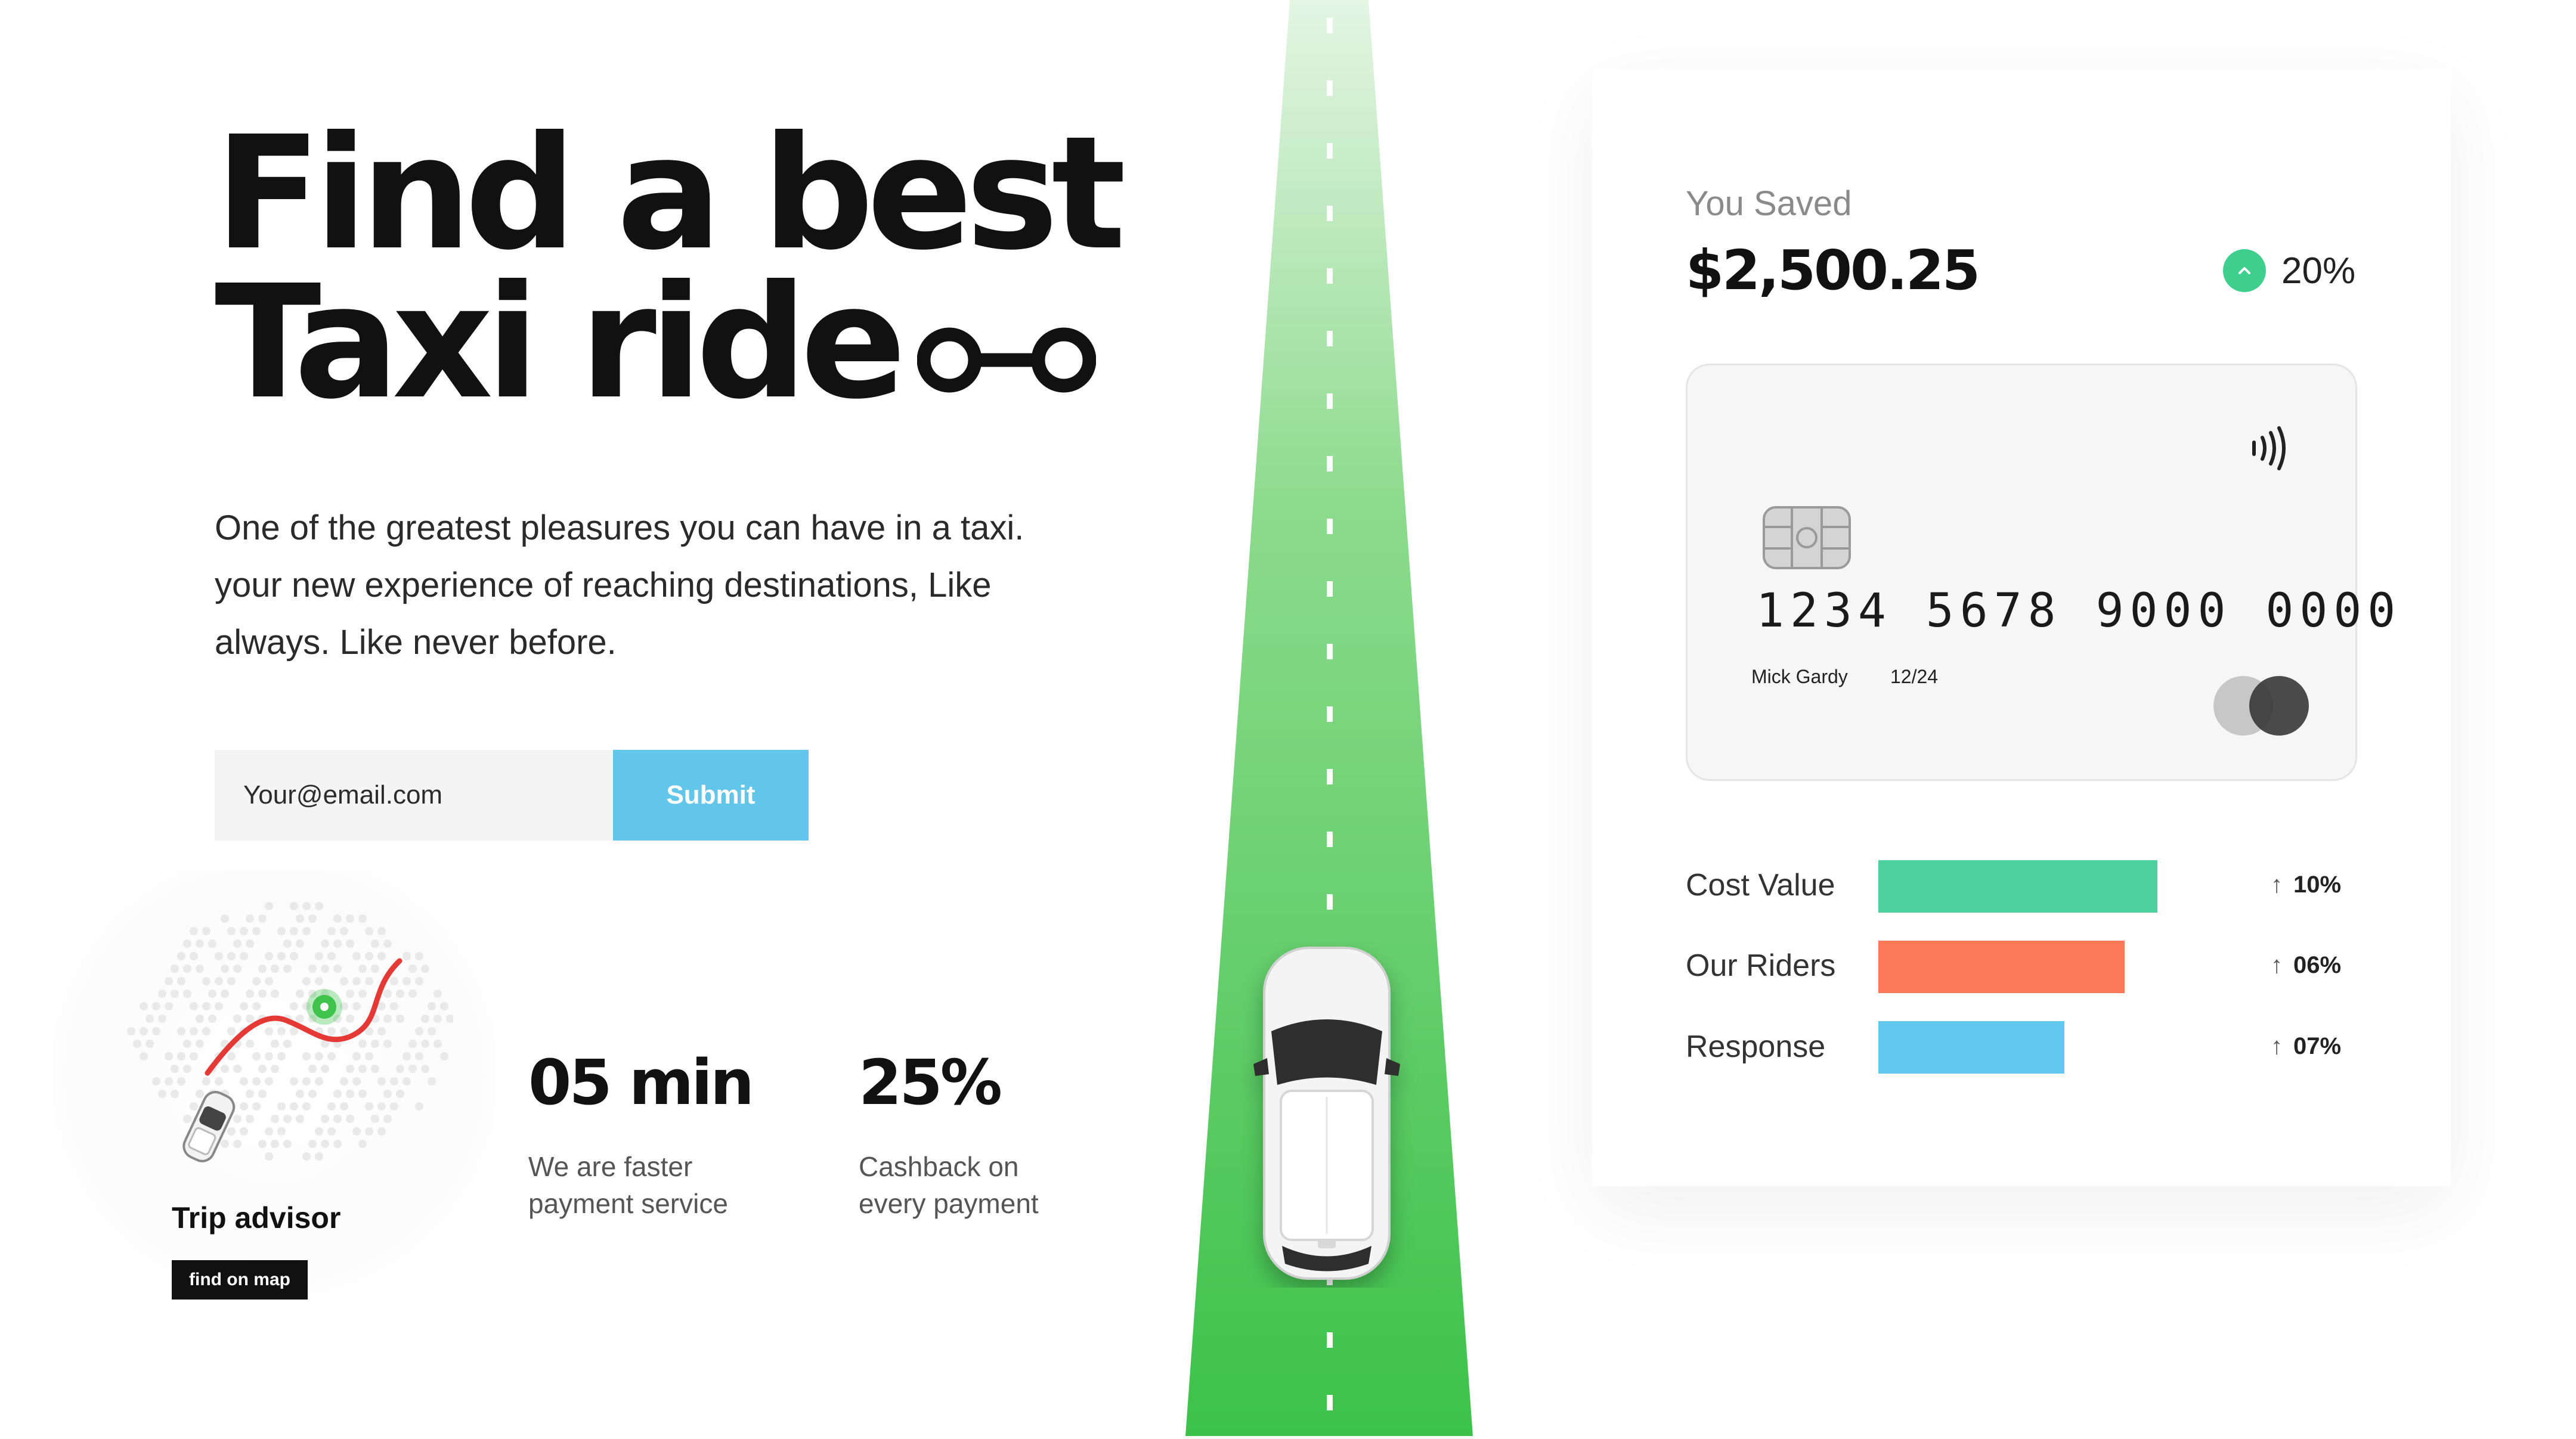  What do you see at coordinates (1760, 885) in the screenshot?
I see `metric-label: Cost Value` at bounding box center [1760, 885].